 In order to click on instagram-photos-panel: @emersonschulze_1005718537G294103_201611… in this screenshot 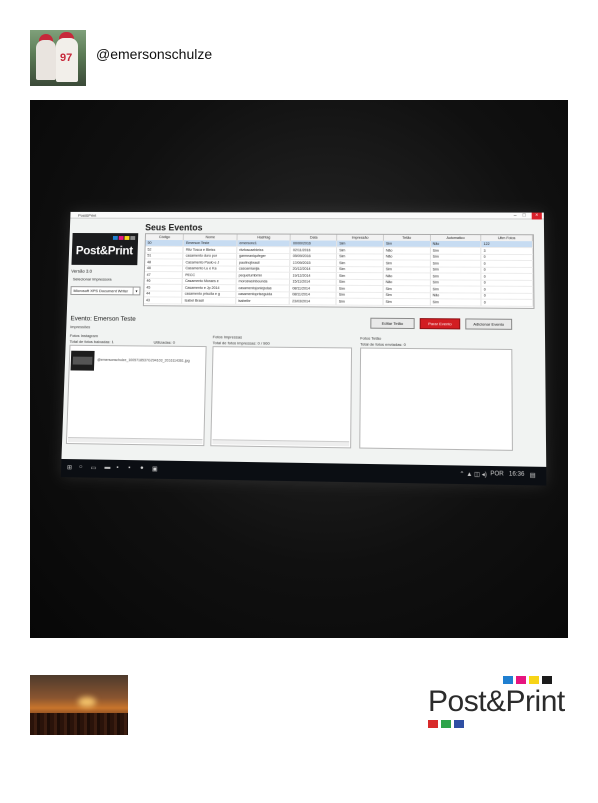, I will do `click(136, 395)`.